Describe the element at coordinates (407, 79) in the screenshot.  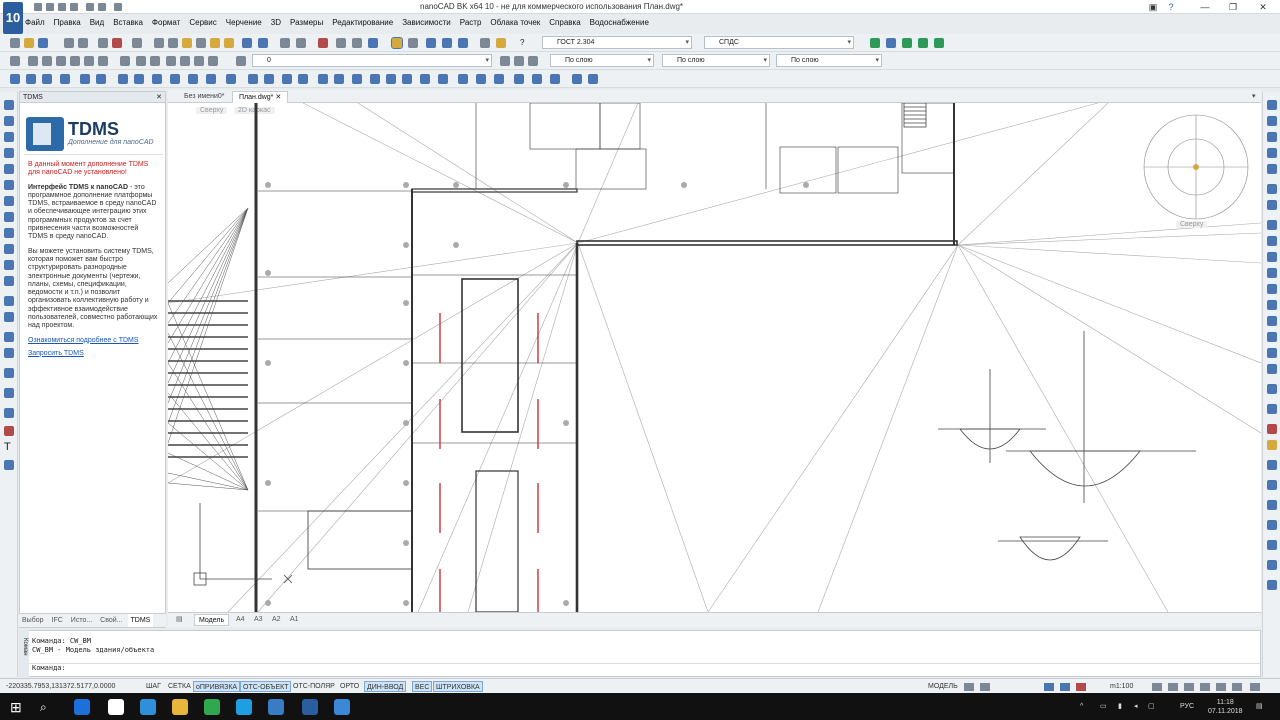
I see `frame-icon` at that location.